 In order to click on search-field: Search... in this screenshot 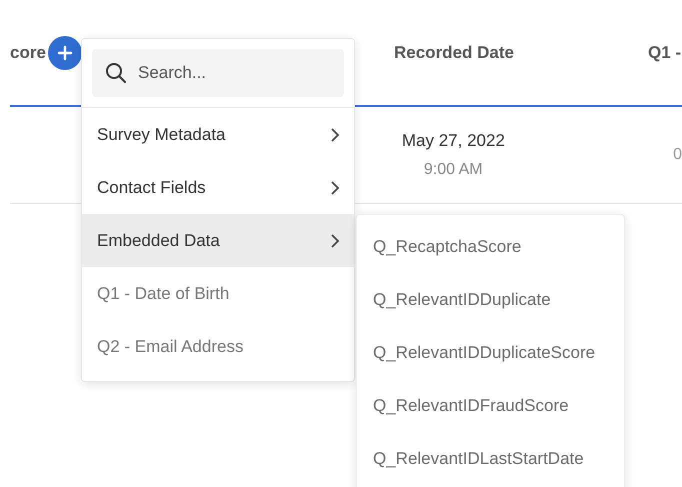, I will do `click(218, 73)`.